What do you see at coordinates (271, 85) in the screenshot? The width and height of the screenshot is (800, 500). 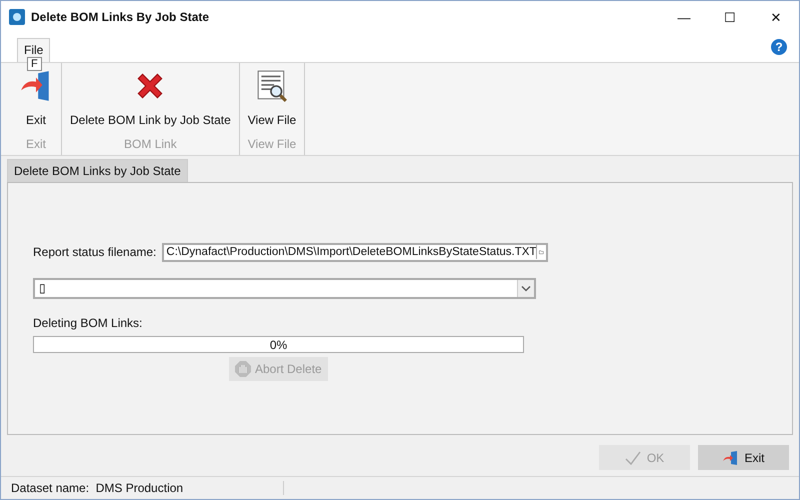 I see `document-magnifier-icon` at bounding box center [271, 85].